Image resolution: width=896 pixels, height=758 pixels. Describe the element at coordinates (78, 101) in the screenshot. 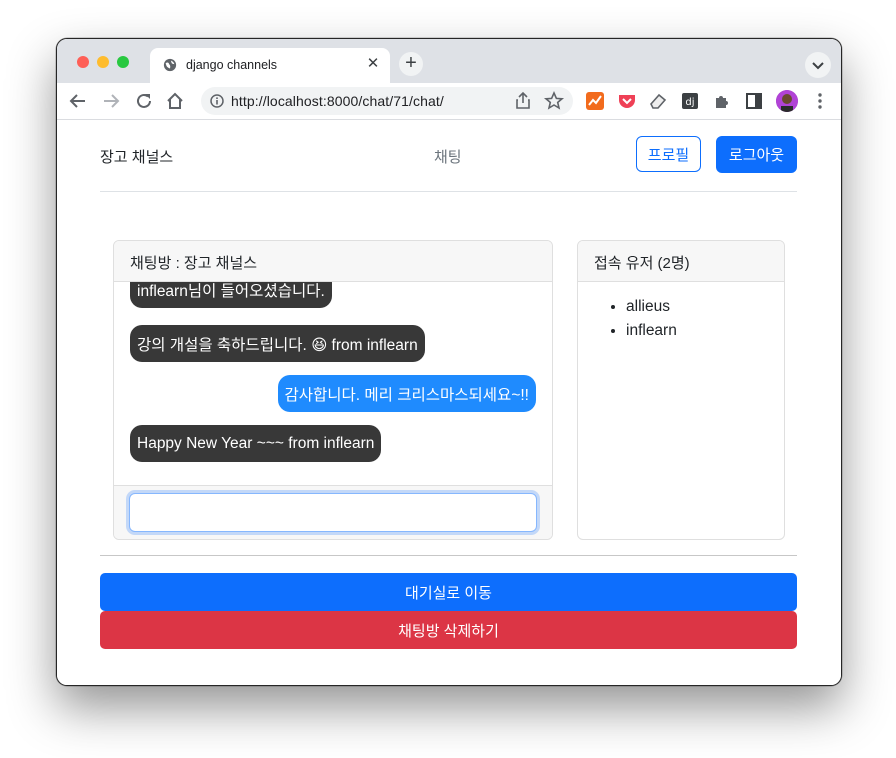

I see `back-icon` at that location.